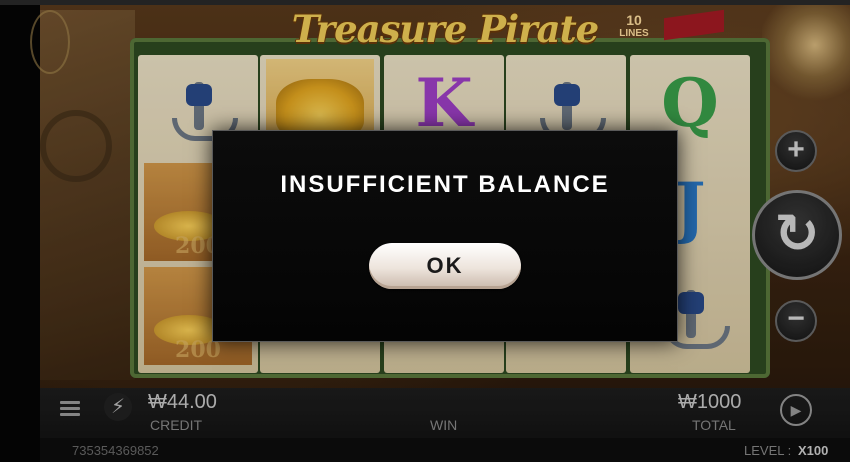 The width and height of the screenshot is (850, 462). I want to click on ok-button: OK, so click(445, 266).